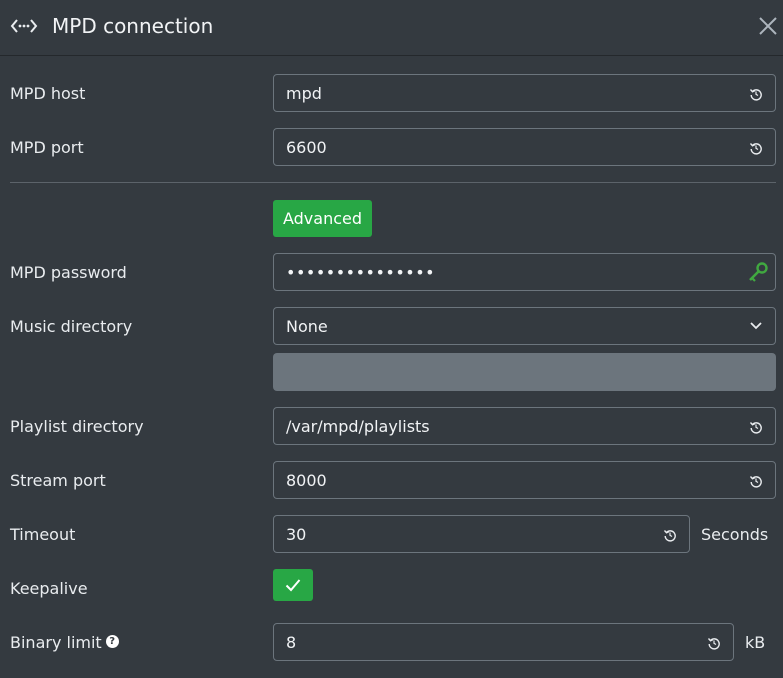 This screenshot has width=783, height=678. I want to click on stream-port-value: 8000, so click(306, 480).